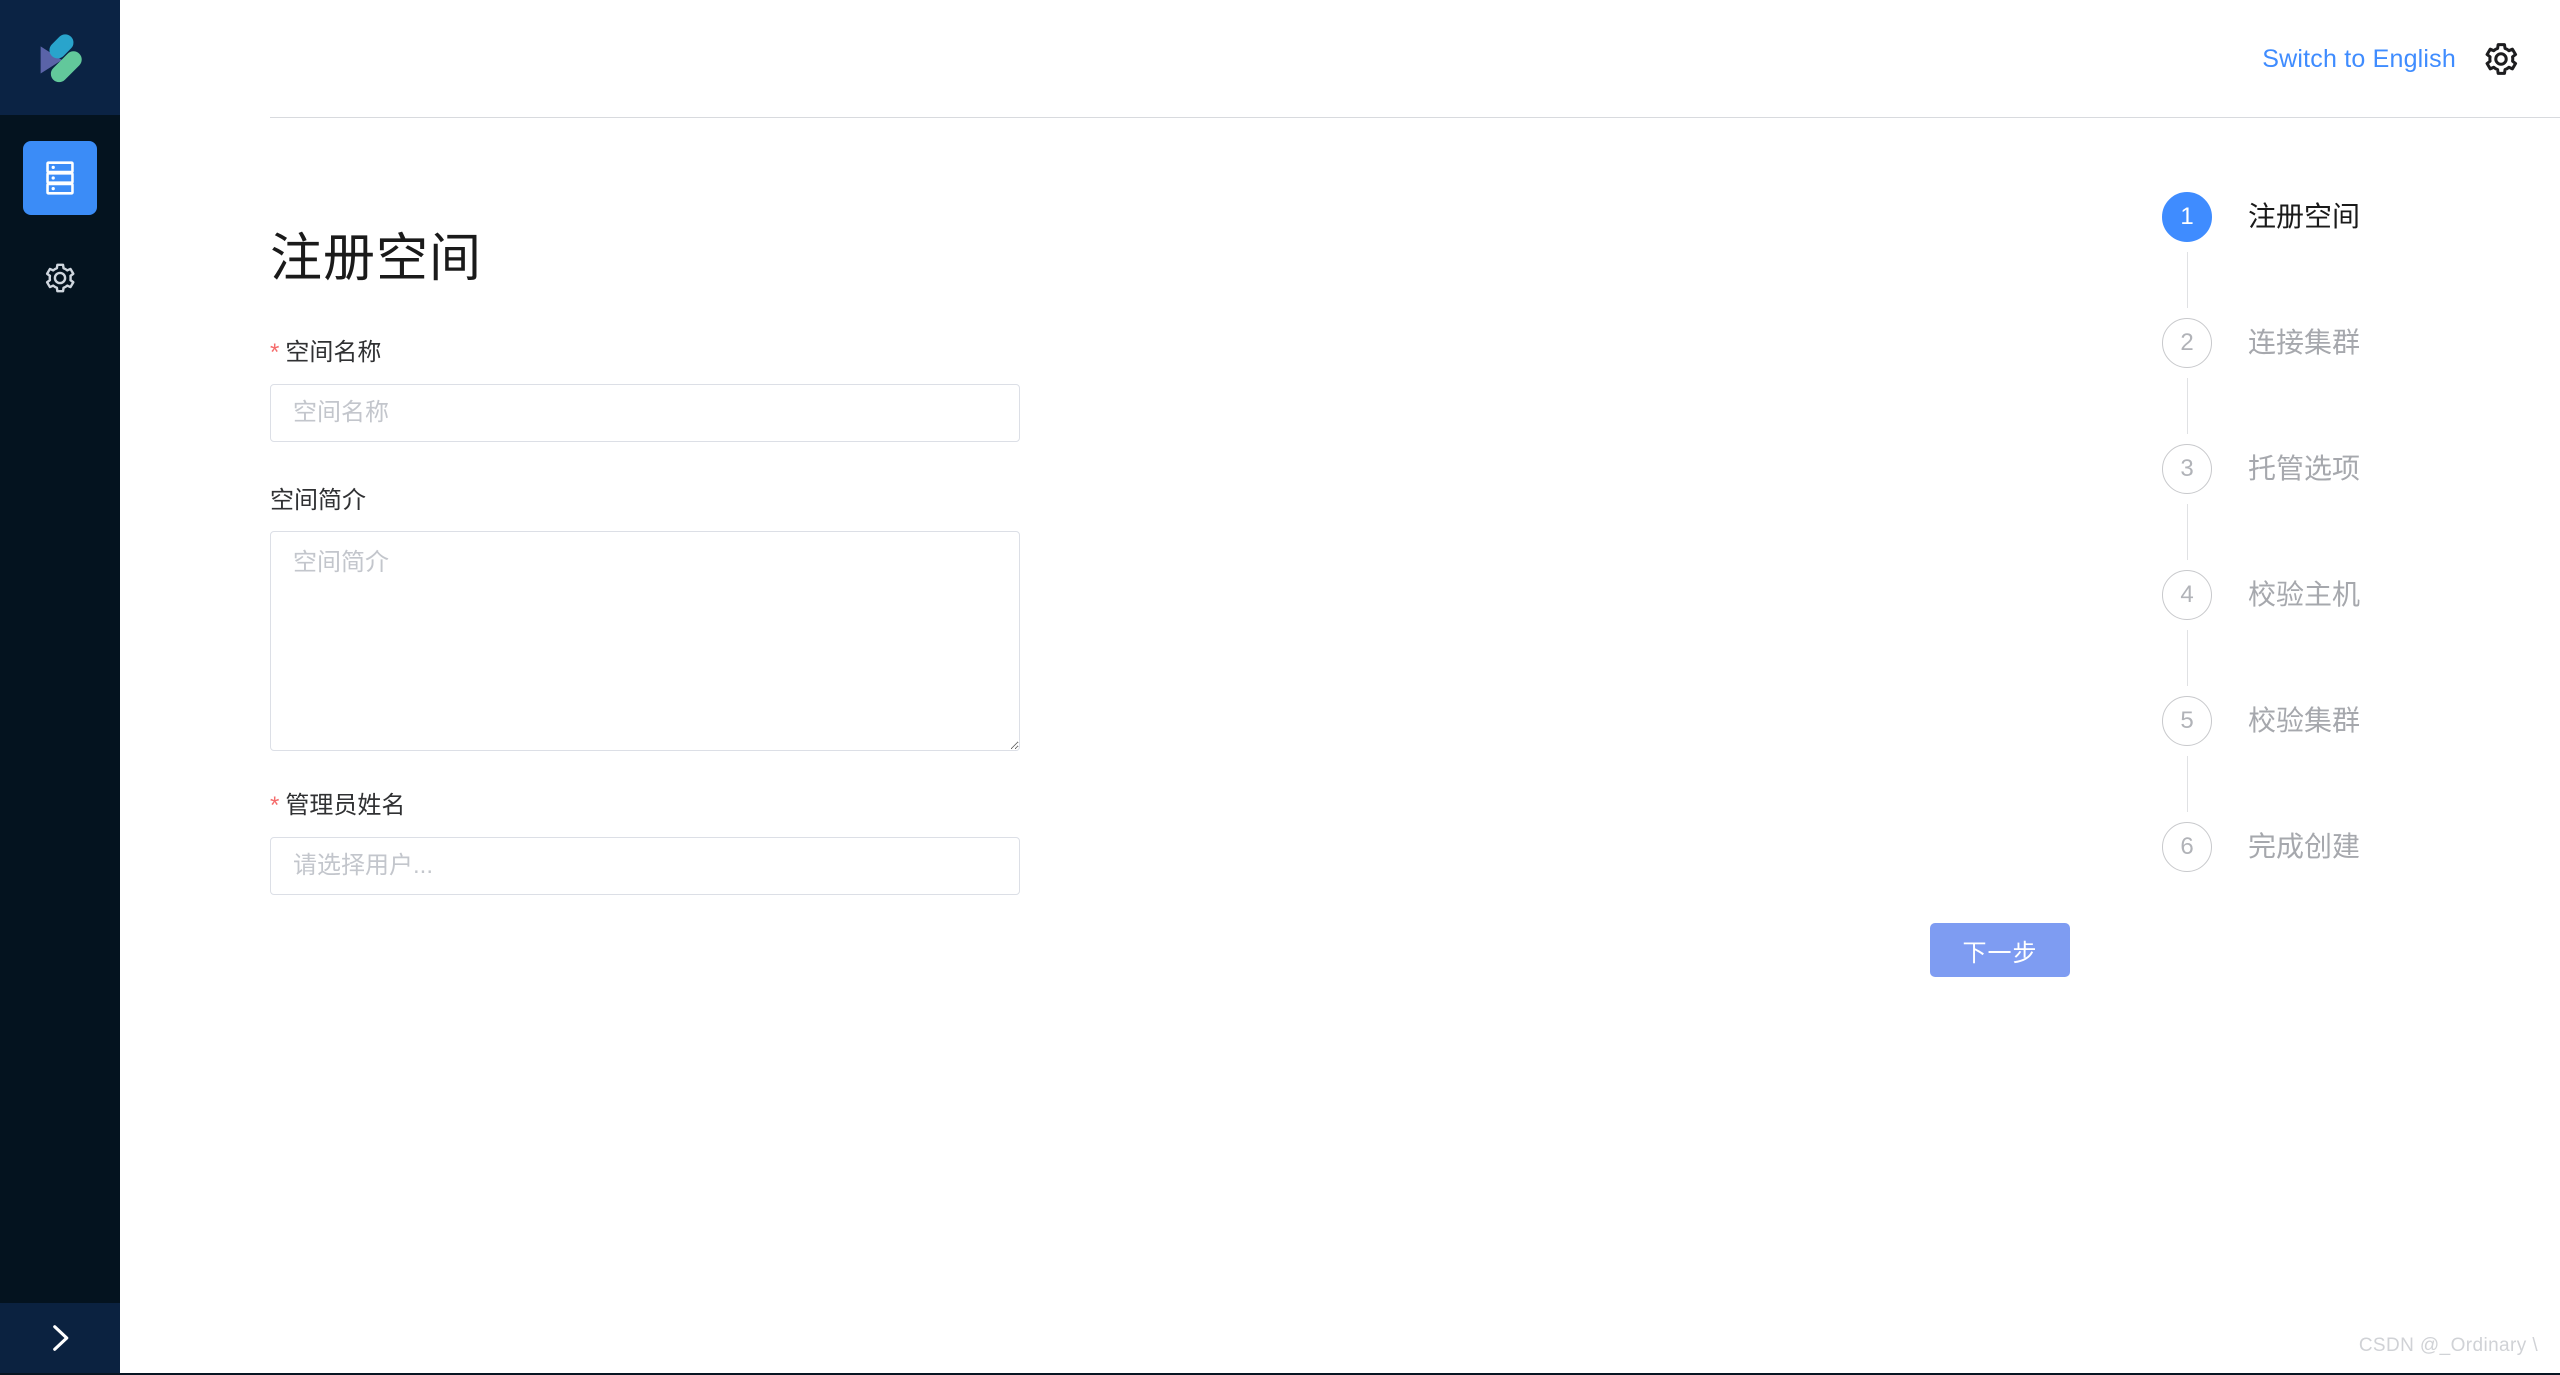  I want to click on field-space-name: * 空间名称, so click(645, 389).